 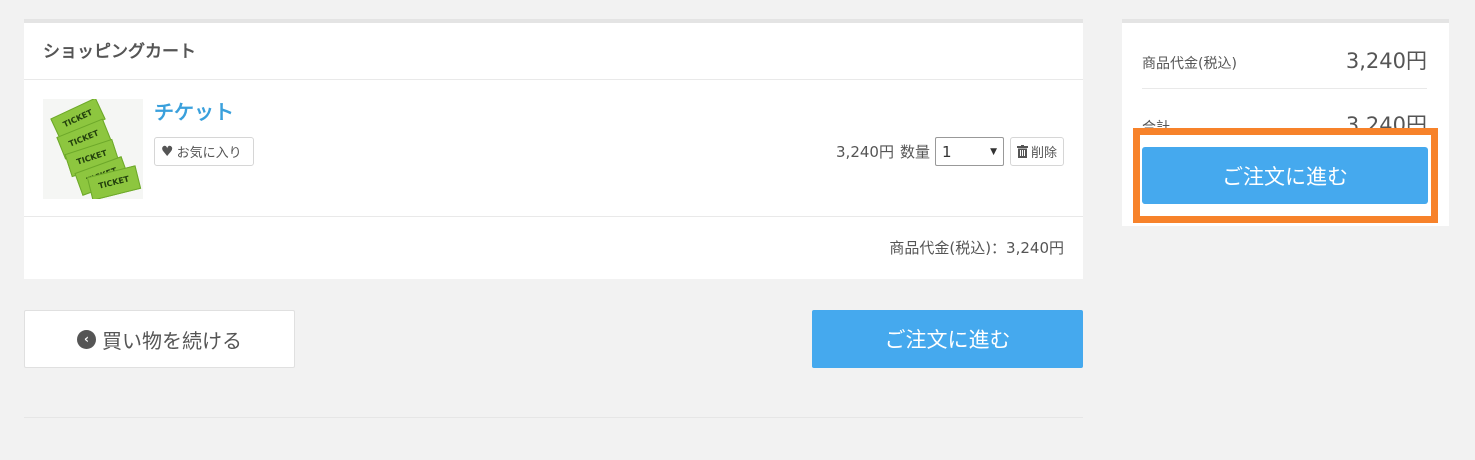 I want to click on quantity-value: 1, so click(x=946, y=151).